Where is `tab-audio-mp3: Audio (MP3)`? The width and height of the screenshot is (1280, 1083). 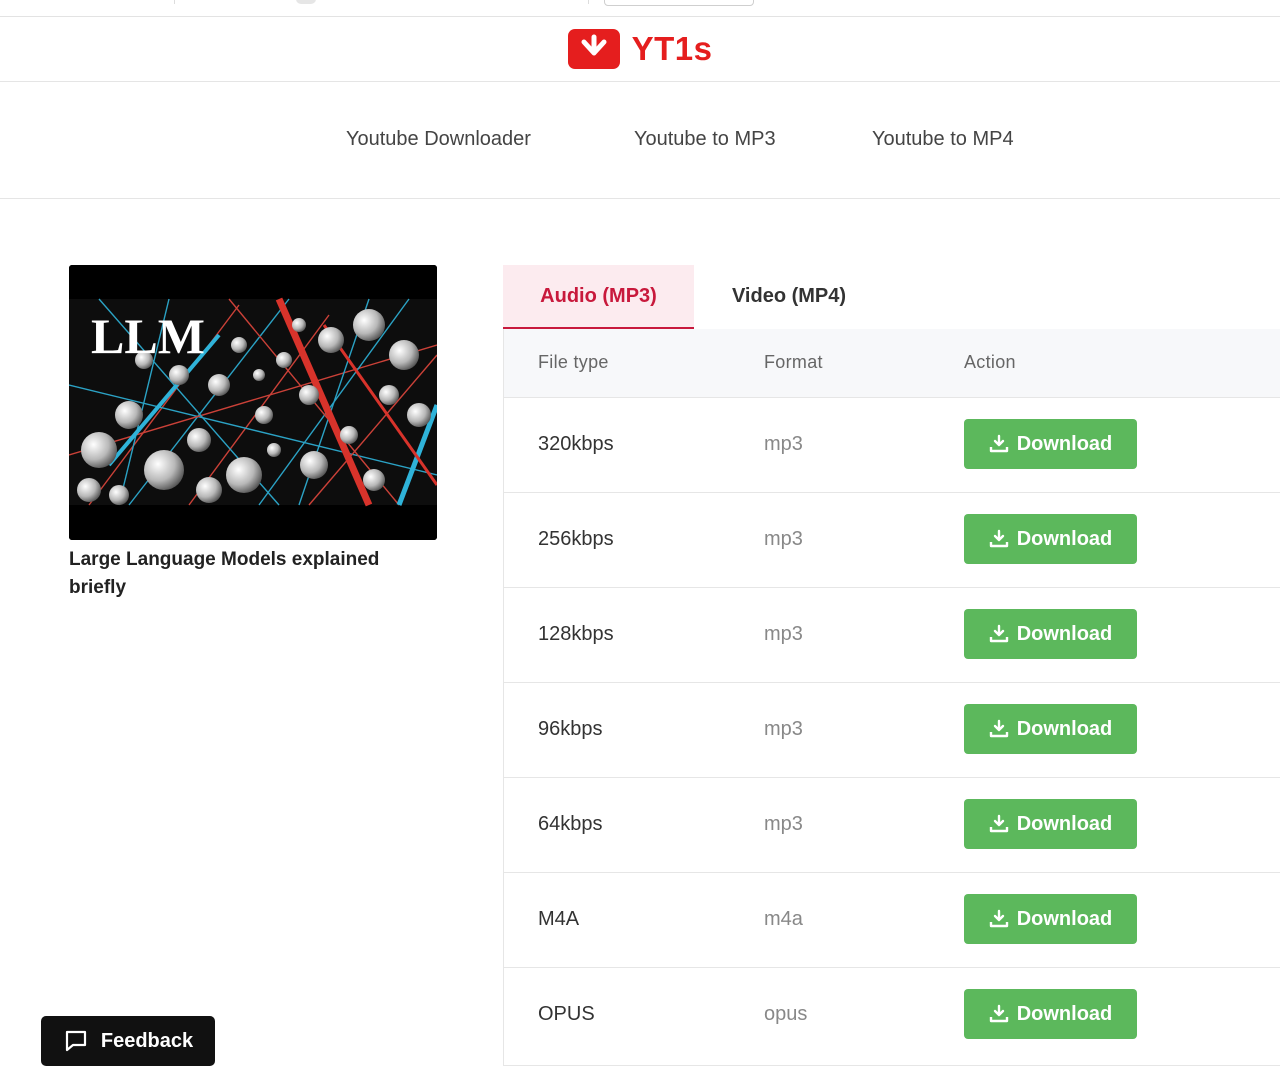
tab-audio-mp3: Audio (MP3) is located at coordinates (598, 297).